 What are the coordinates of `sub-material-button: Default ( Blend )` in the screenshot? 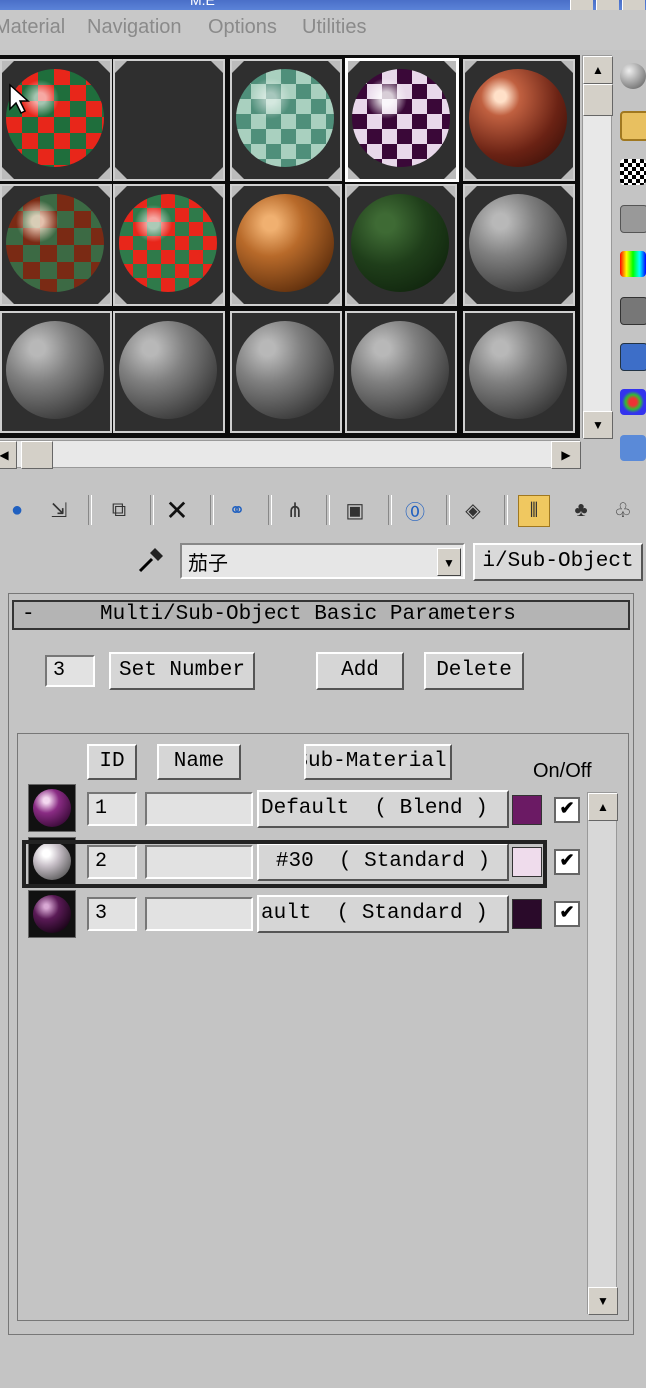 It's located at (383, 809).